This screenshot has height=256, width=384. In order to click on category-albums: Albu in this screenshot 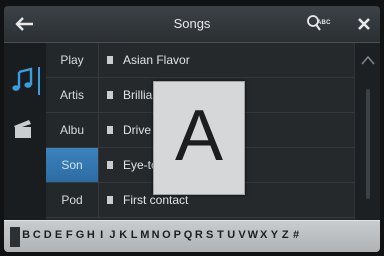, I will do `click(72, 130)`.